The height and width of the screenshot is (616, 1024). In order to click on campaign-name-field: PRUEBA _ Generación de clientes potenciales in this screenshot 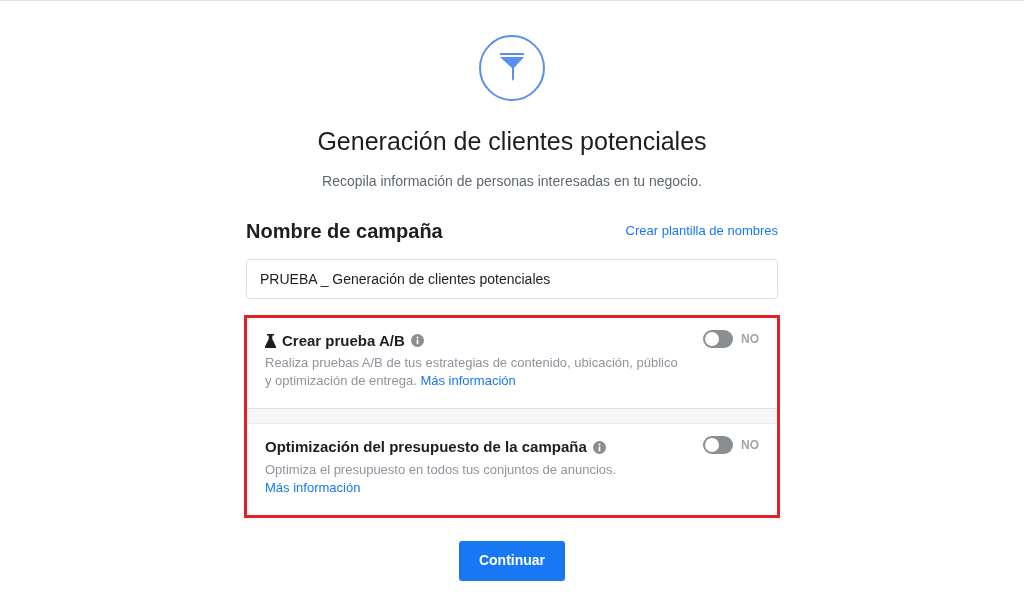, I will do `click(512, 278)`.